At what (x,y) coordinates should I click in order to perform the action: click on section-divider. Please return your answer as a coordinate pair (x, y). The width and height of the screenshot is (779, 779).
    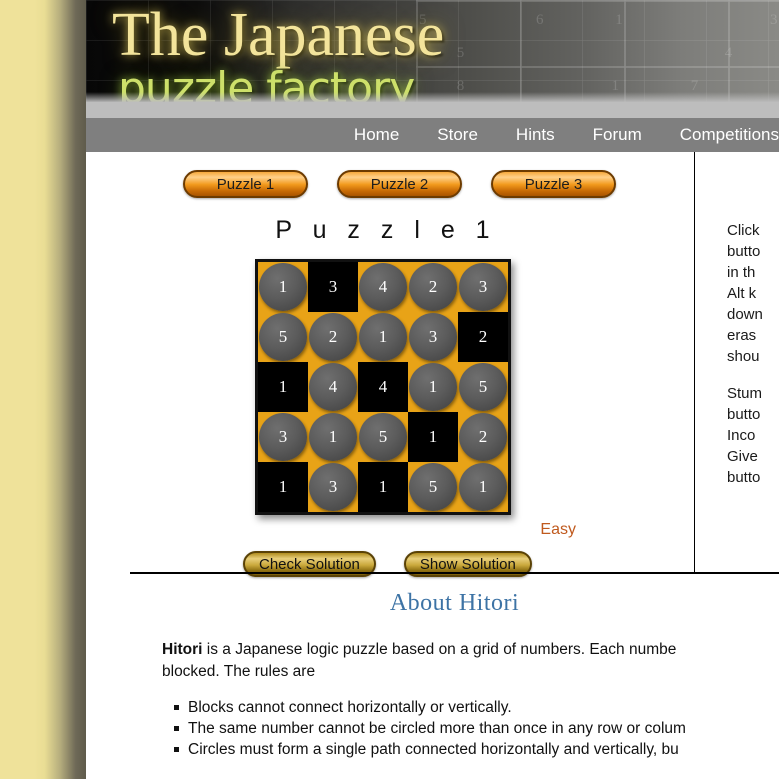
    Looking at the image, I should click on (454, 573).